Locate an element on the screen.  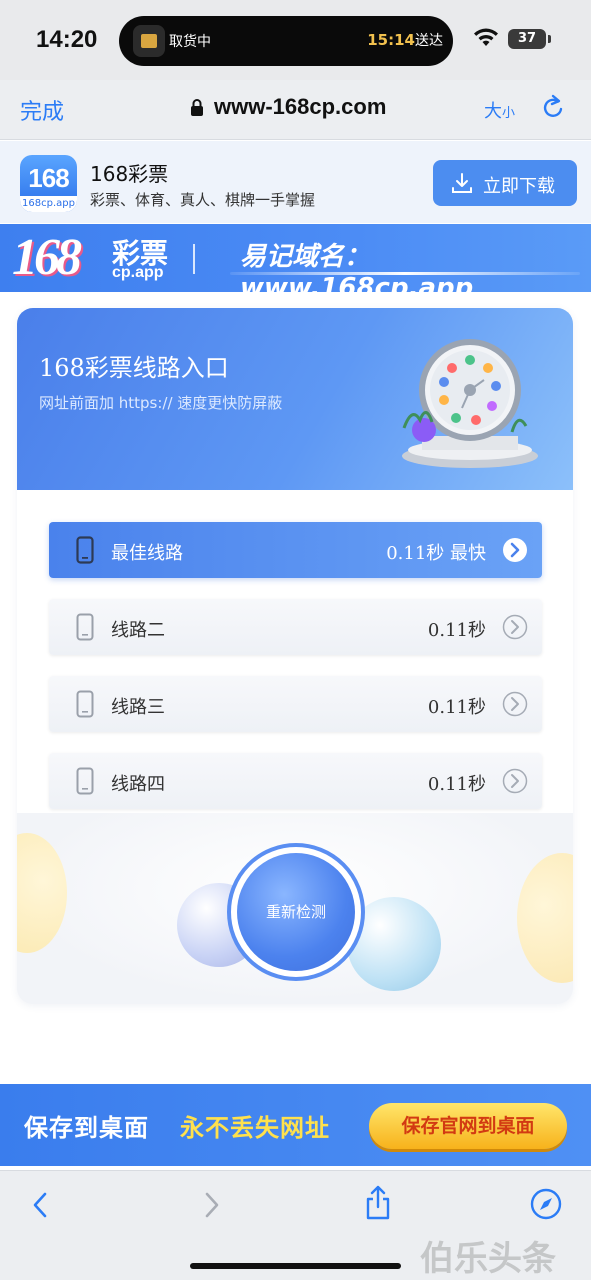
route-card-subtitle: 网址前面加 https:// 速度更快防屏蔽 is located at coordinates (161, 403).